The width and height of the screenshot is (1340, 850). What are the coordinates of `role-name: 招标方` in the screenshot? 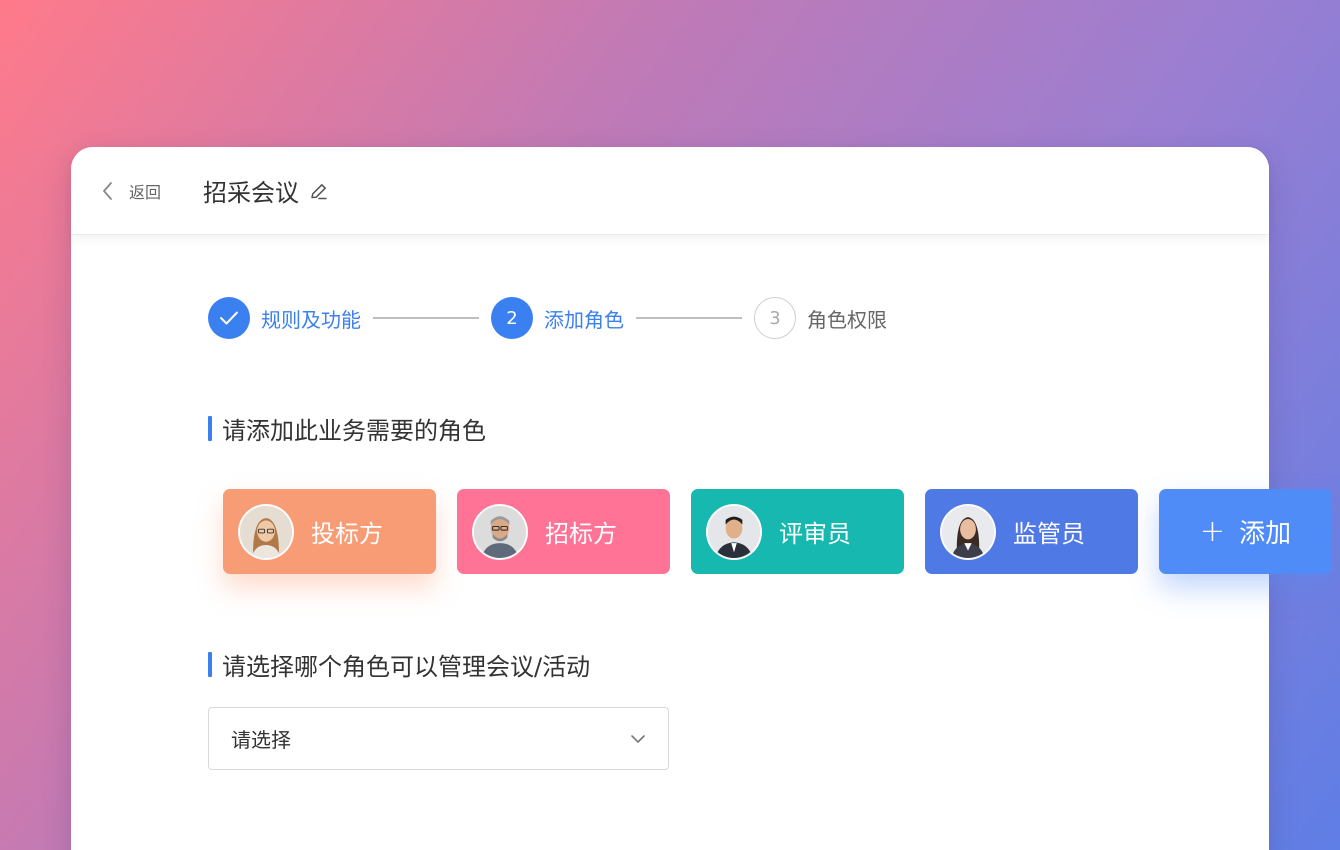 It's located at (581, 534).